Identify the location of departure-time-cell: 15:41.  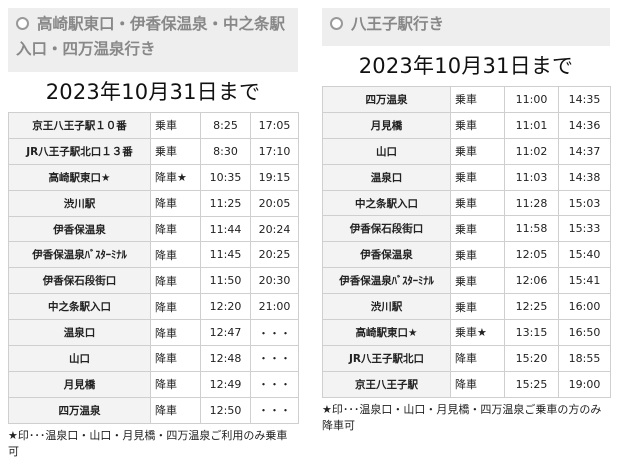
(584, 281).